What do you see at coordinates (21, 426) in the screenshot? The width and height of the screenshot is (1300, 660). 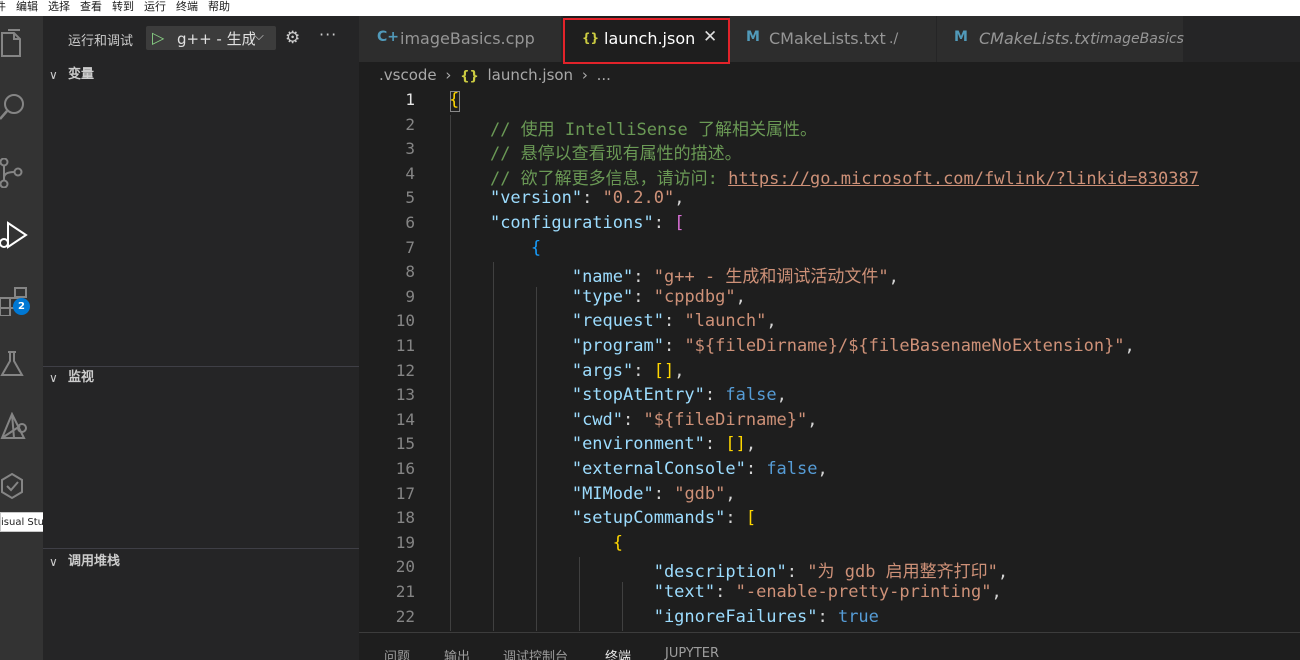 I see `cmake-icon` at bounding box center [21, 426].